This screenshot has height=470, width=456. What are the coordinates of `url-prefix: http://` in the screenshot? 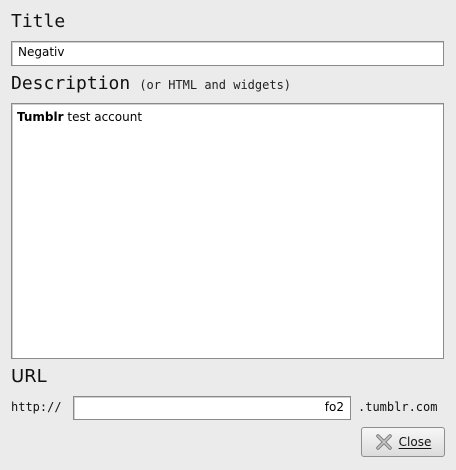 It's located at (36, 407).